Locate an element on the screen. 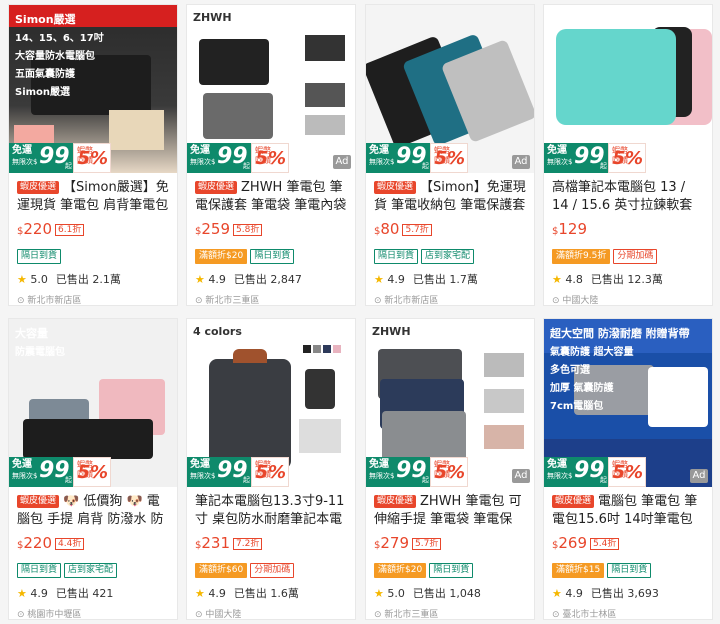  price-amount: 220 is located at coordinates (38, 543).